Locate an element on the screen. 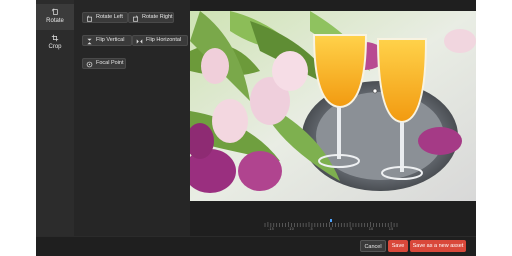 This screenshot has height=256, width=512. rotate-left-label: Rotate Left is located at coordinates (109, 17).